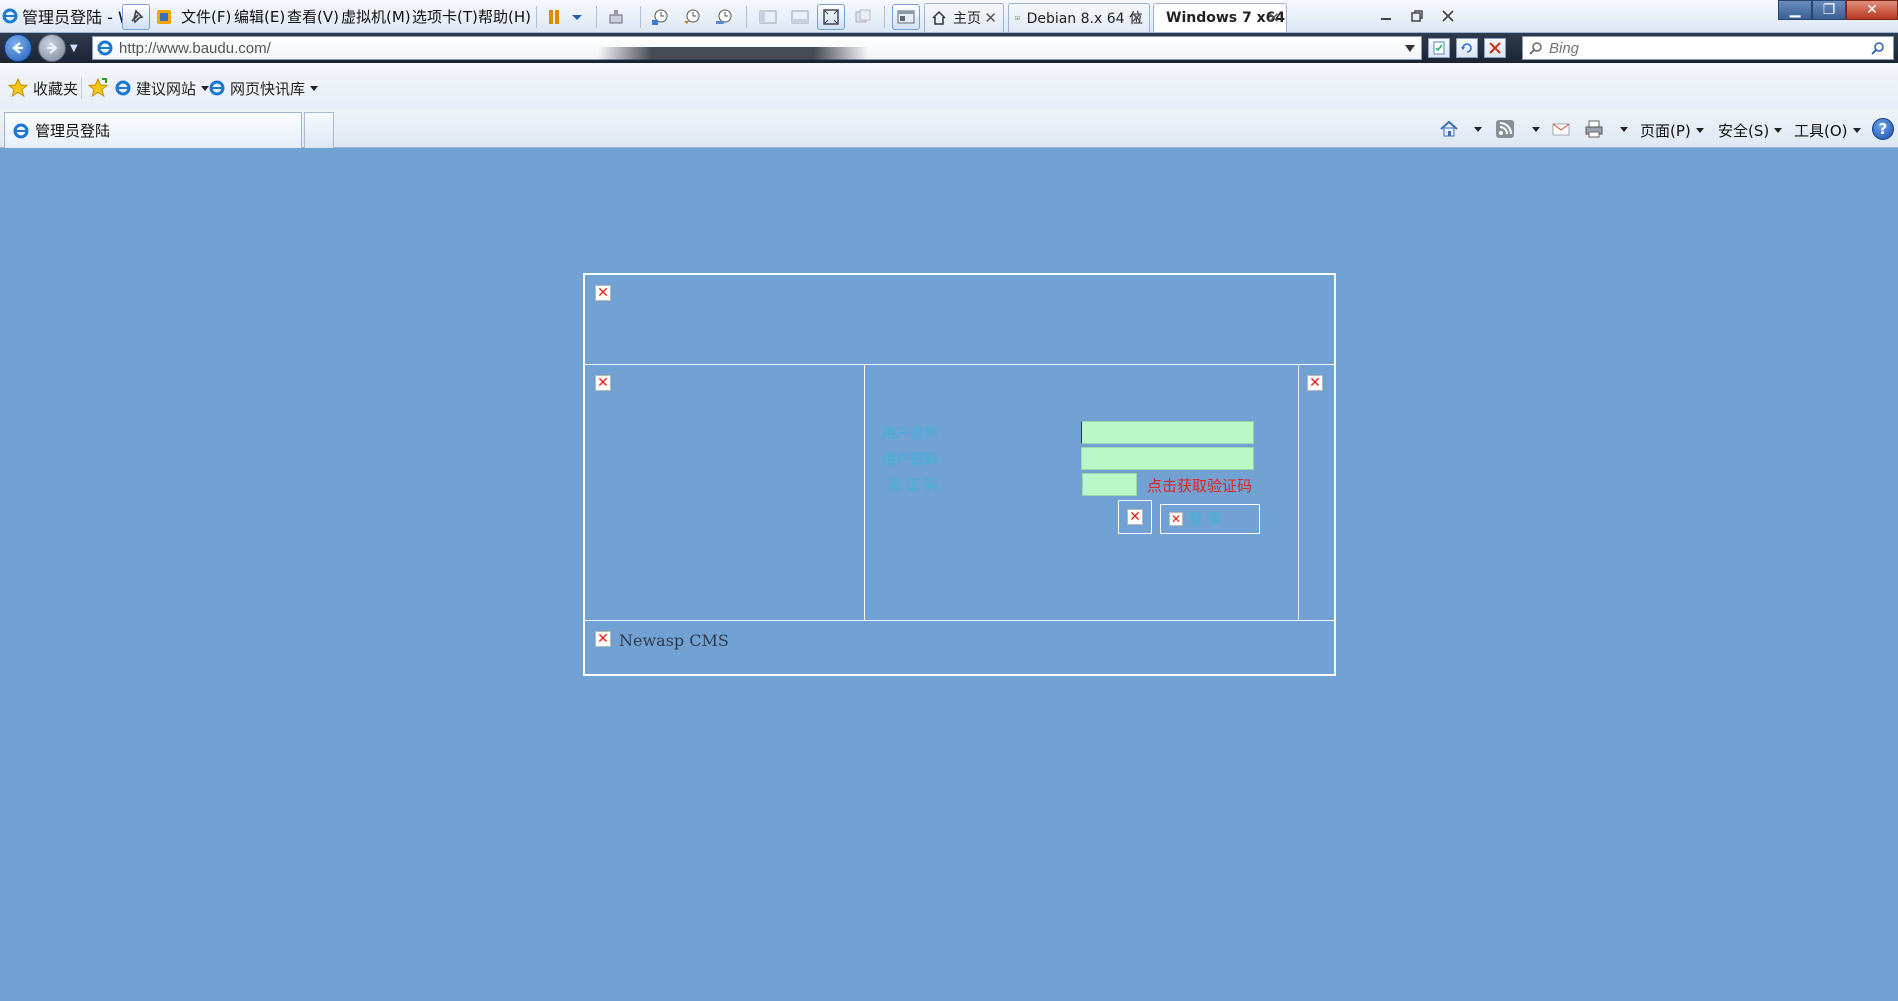  What do you see at coordinates (1167, 458) in the screenshot?
I see `password-input` at bounding box center [1167, 458].